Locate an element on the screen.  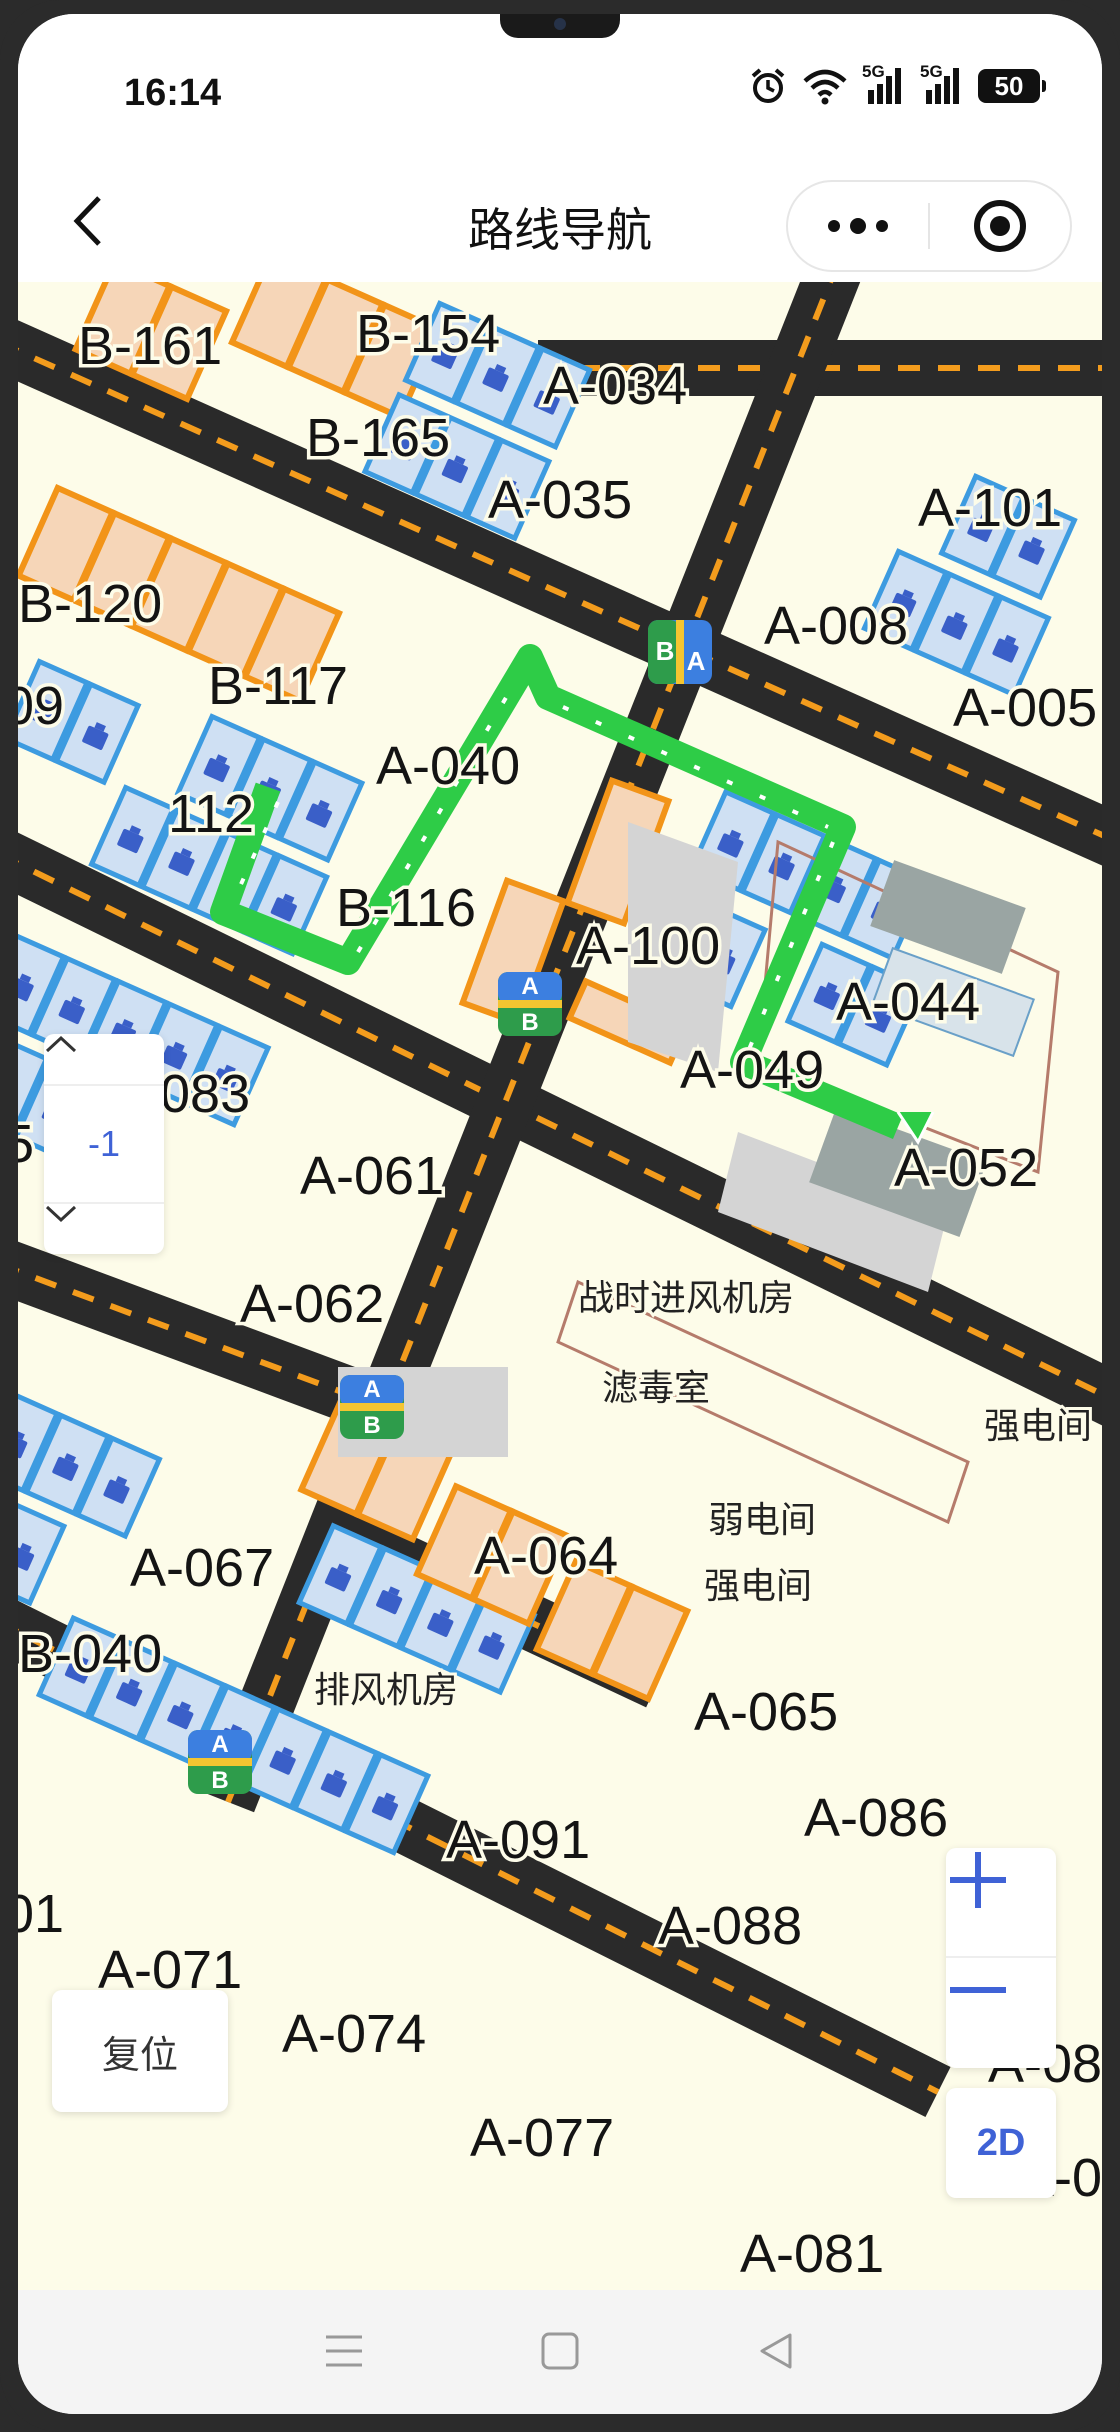
space-label: 09 is located at coordinates (41, 706).